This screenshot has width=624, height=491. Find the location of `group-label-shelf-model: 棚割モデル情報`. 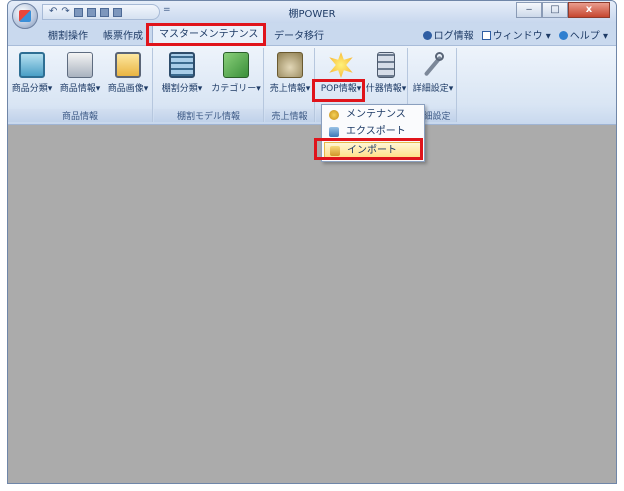

group-label-shelf-model: 棚割モデル情報 is located at coordinates (208, 115).